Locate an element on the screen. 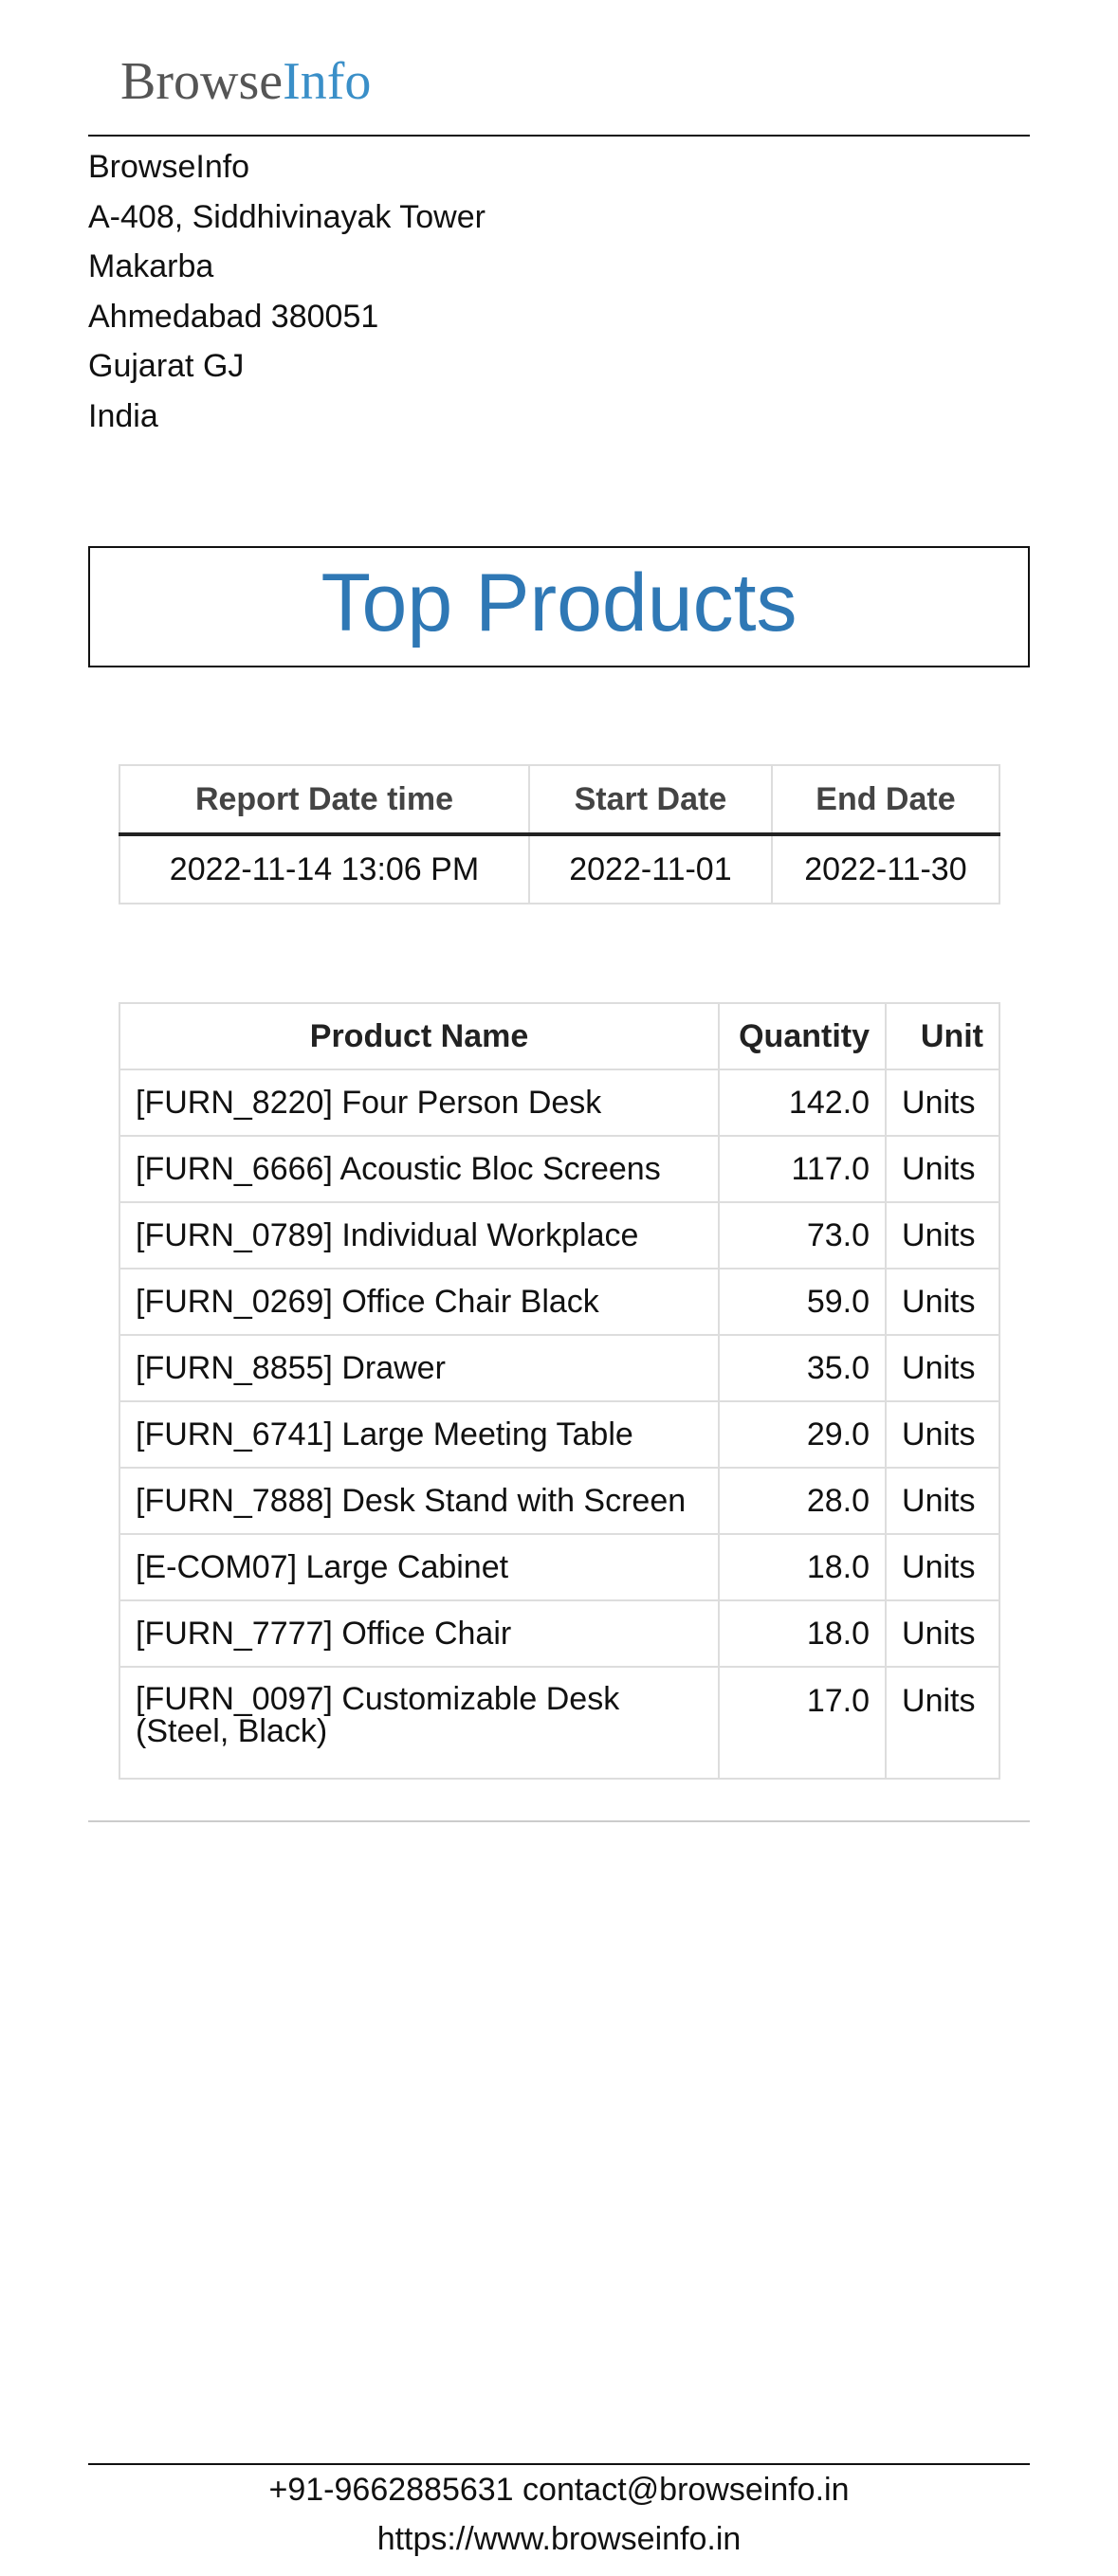 The height and width of the screenshot is (2576, 1118). header-end-date: End Date is located at coordinates (886, 800).